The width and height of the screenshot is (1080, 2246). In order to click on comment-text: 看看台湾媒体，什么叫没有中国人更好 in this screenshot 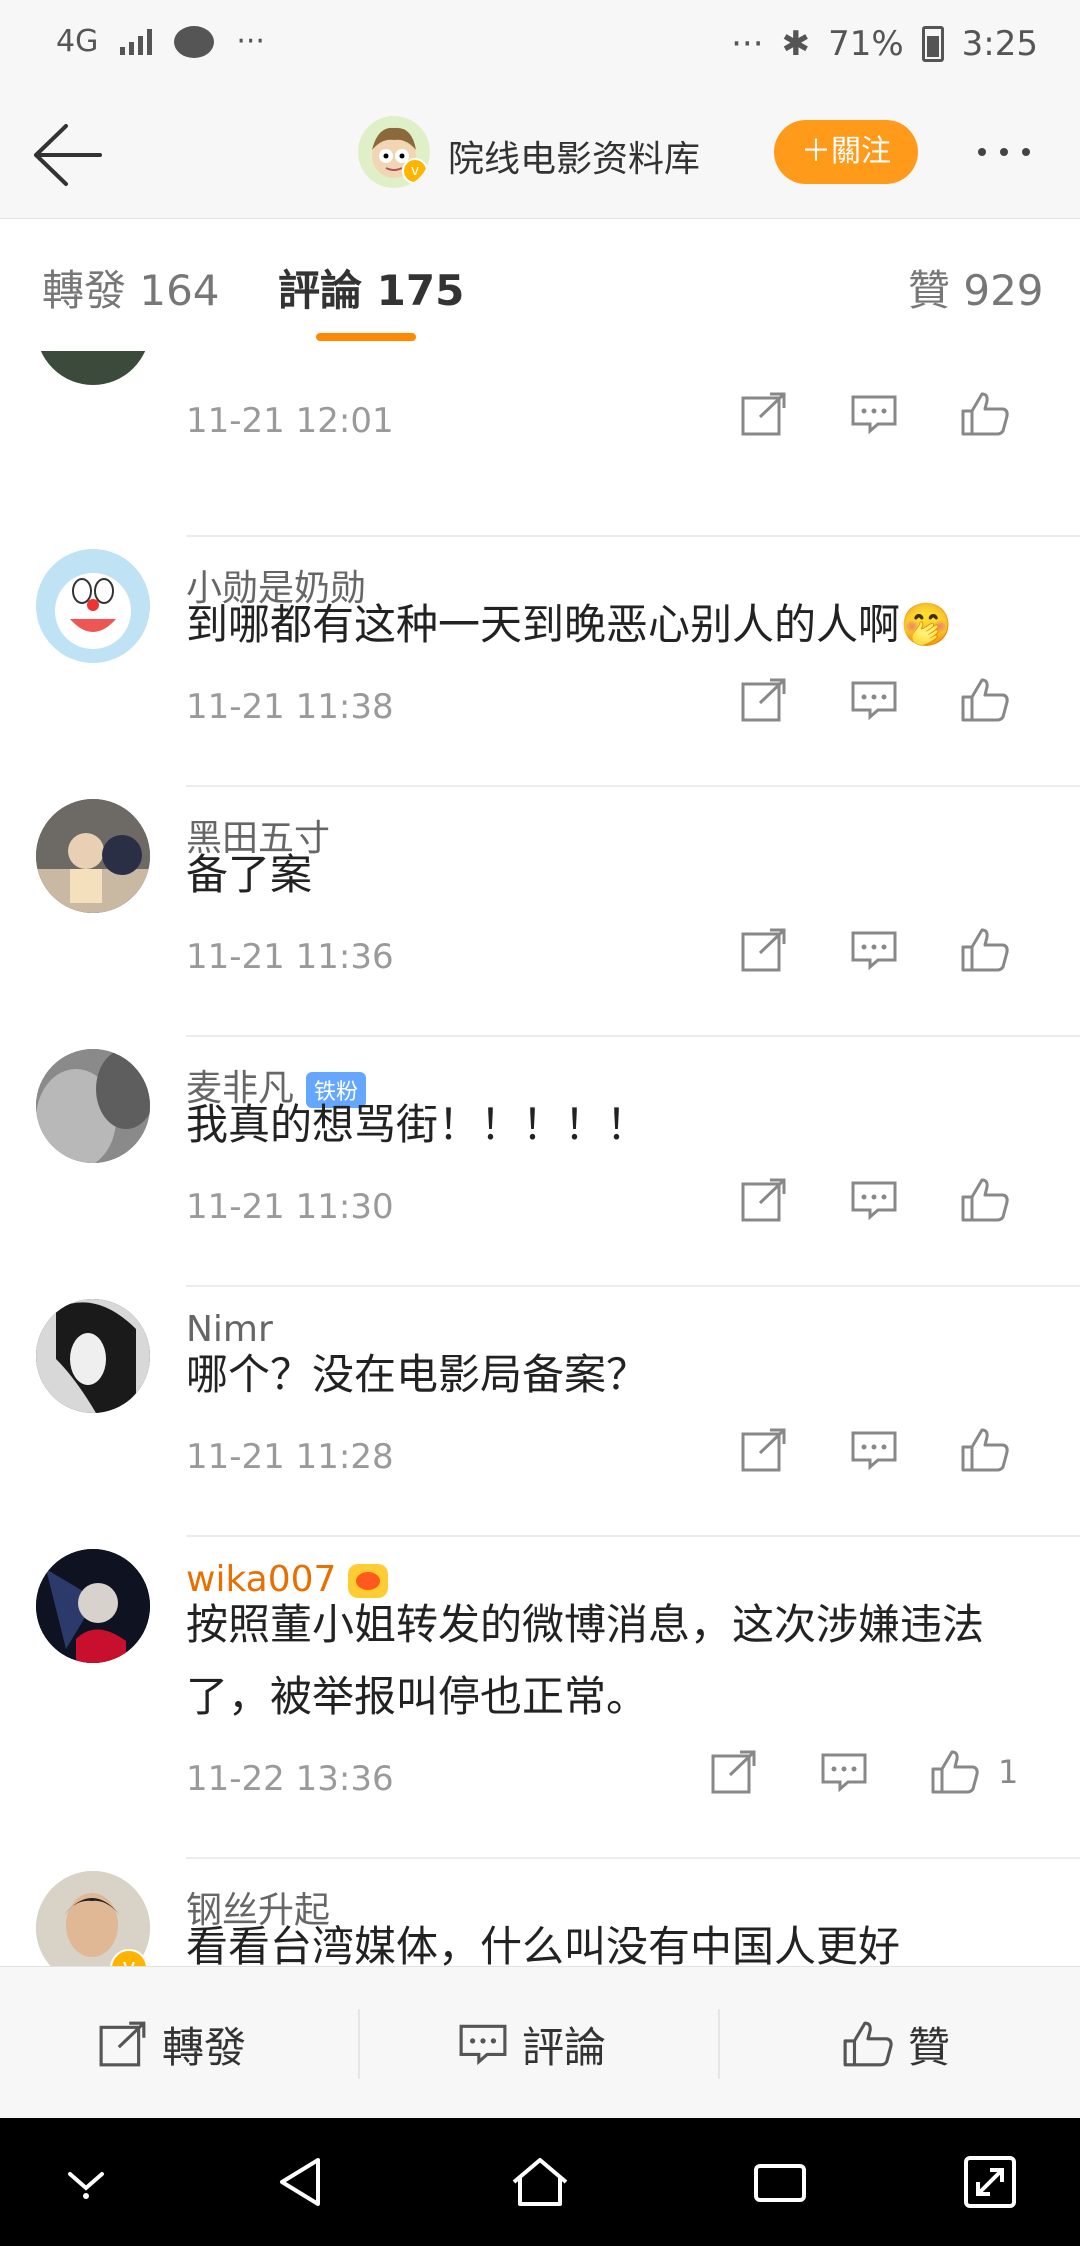, I will do `click(543, 1944)`.